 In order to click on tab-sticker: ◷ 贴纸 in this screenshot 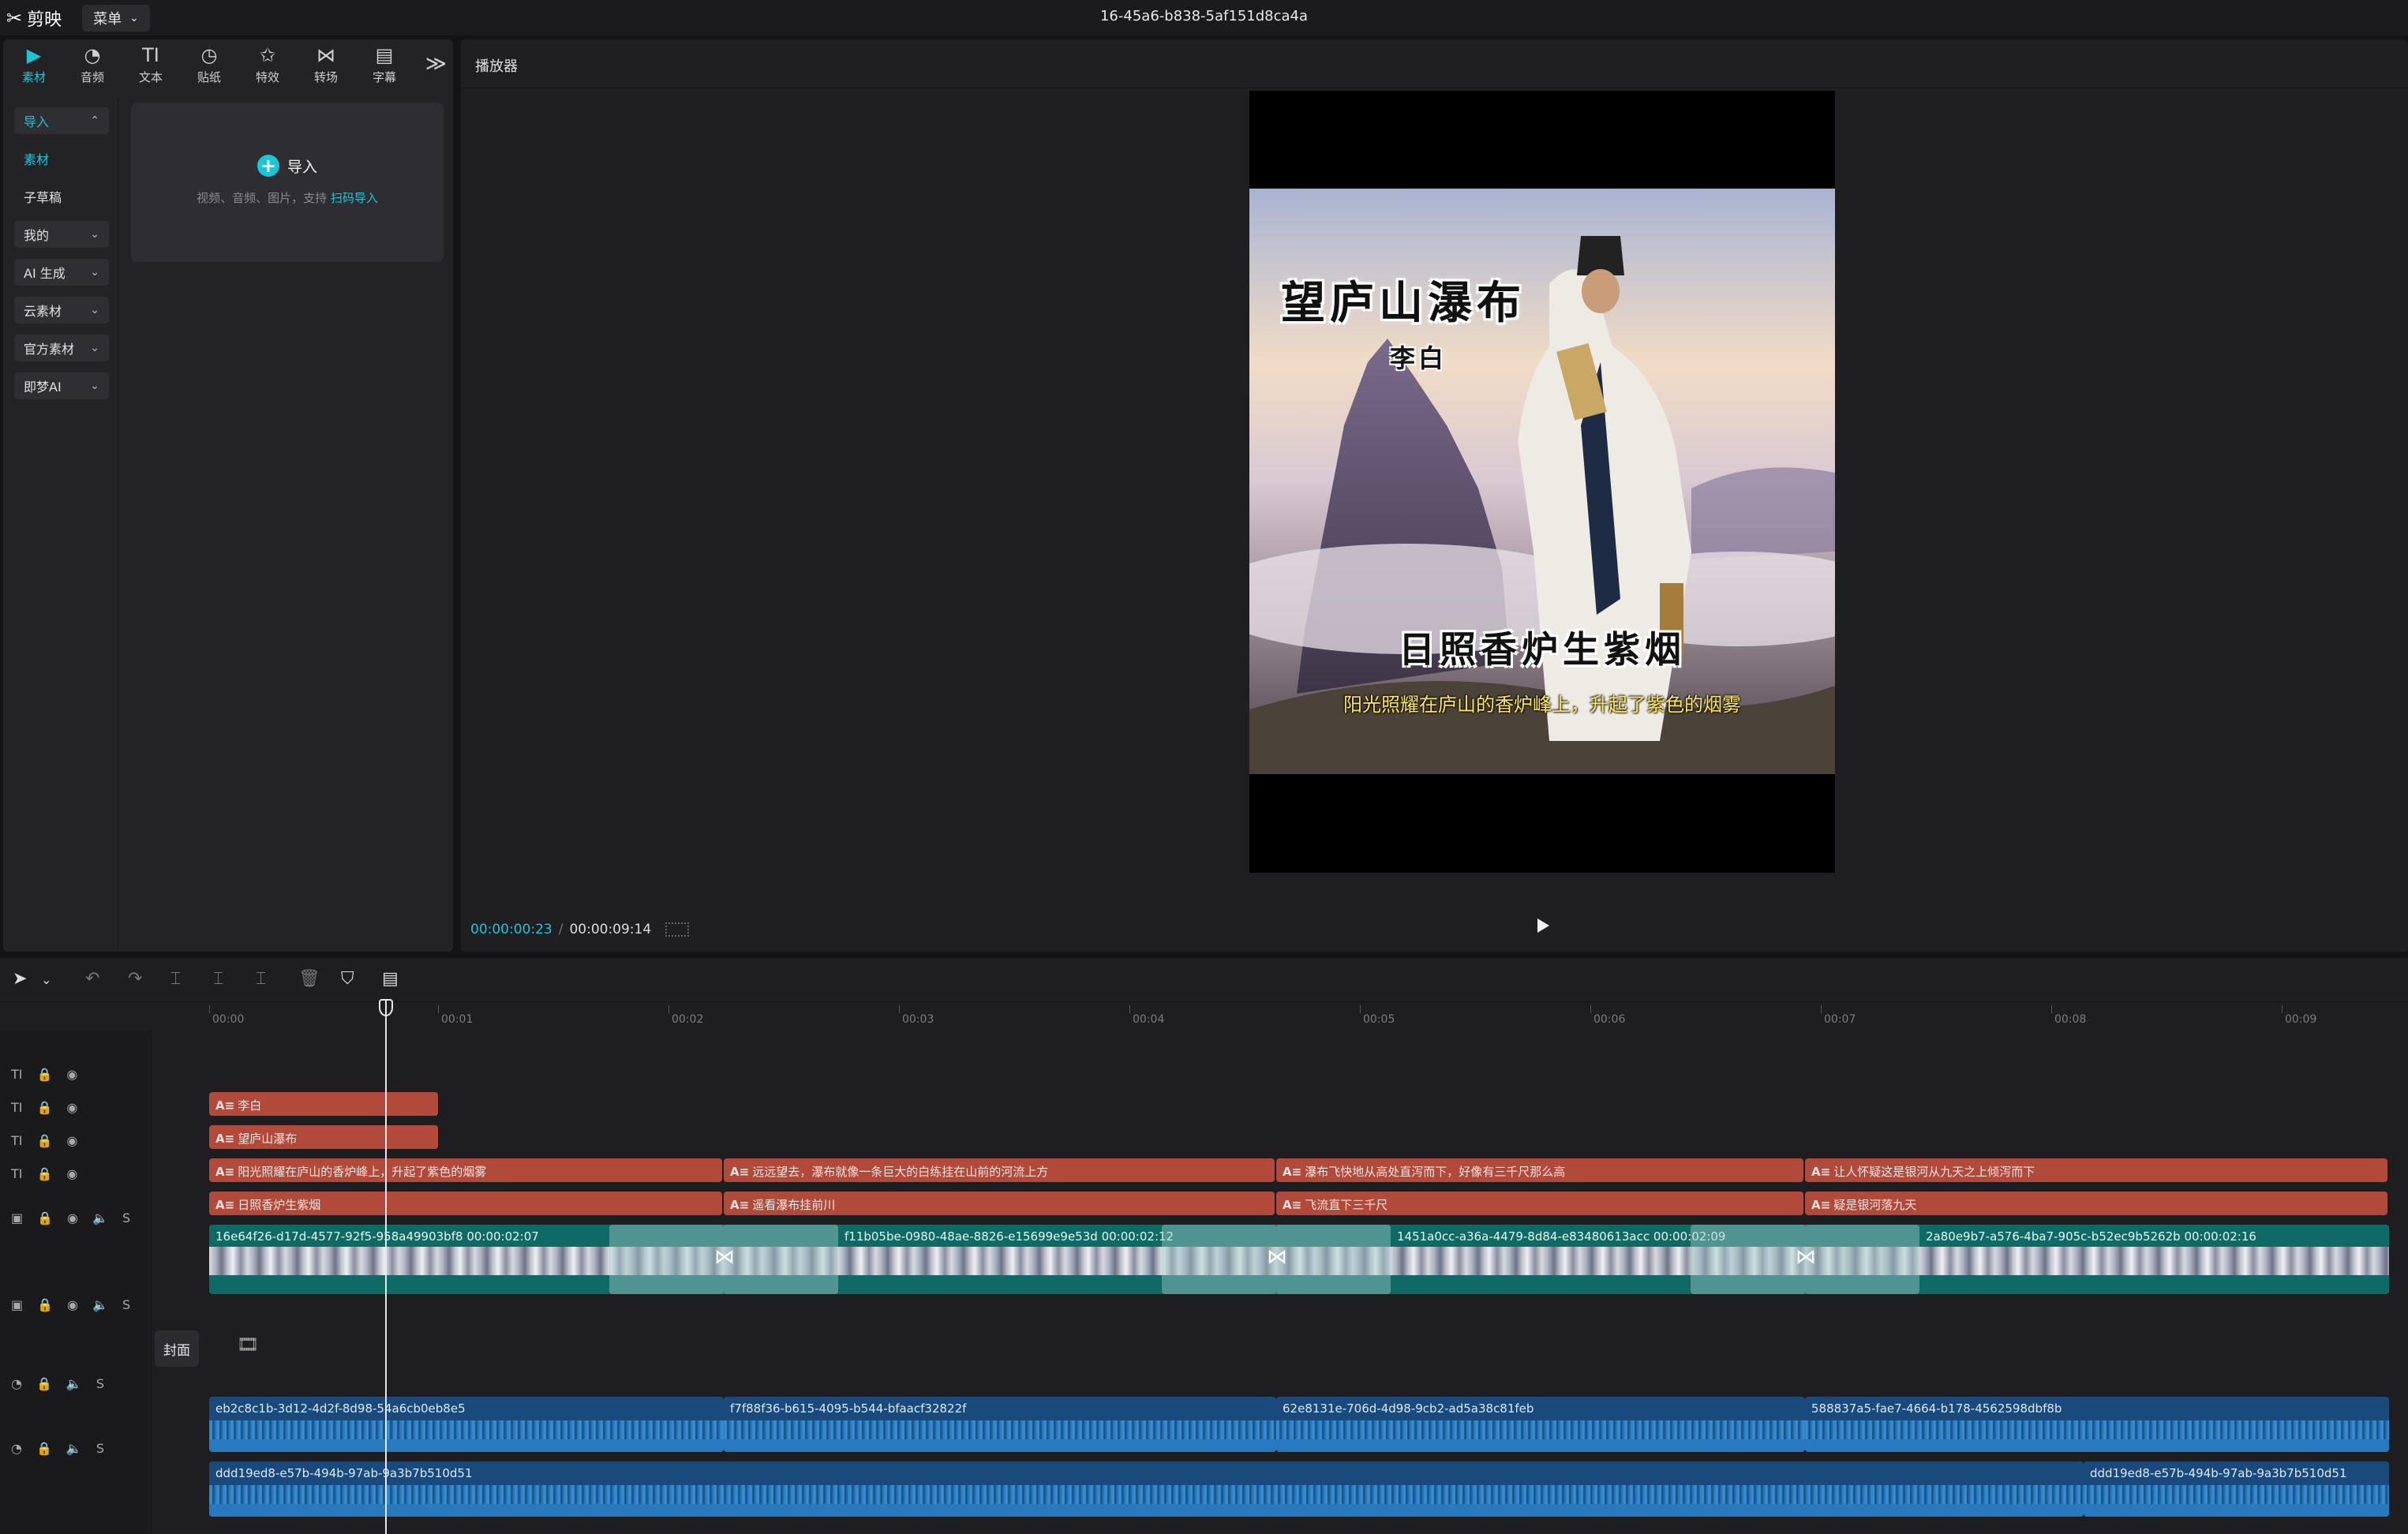, I will do `click(209, 64)`.